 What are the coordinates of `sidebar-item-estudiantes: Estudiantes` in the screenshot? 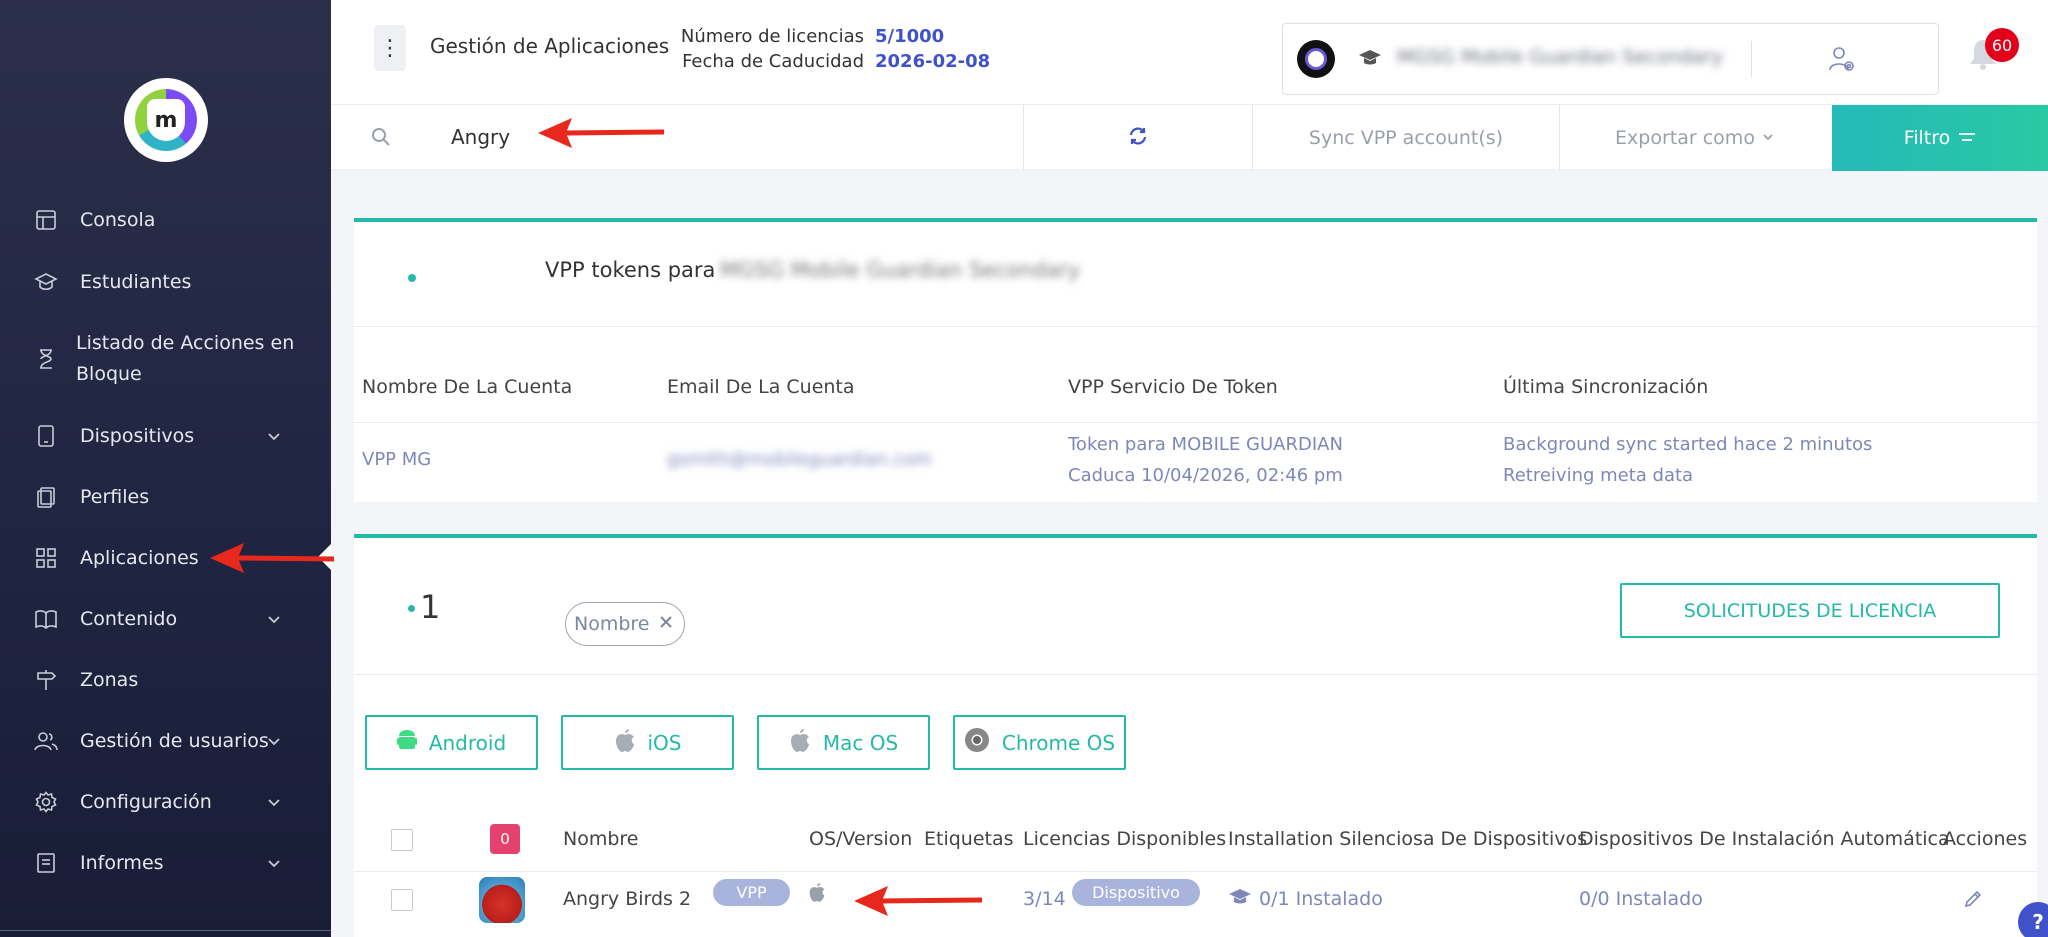 It's located at (165, 282).